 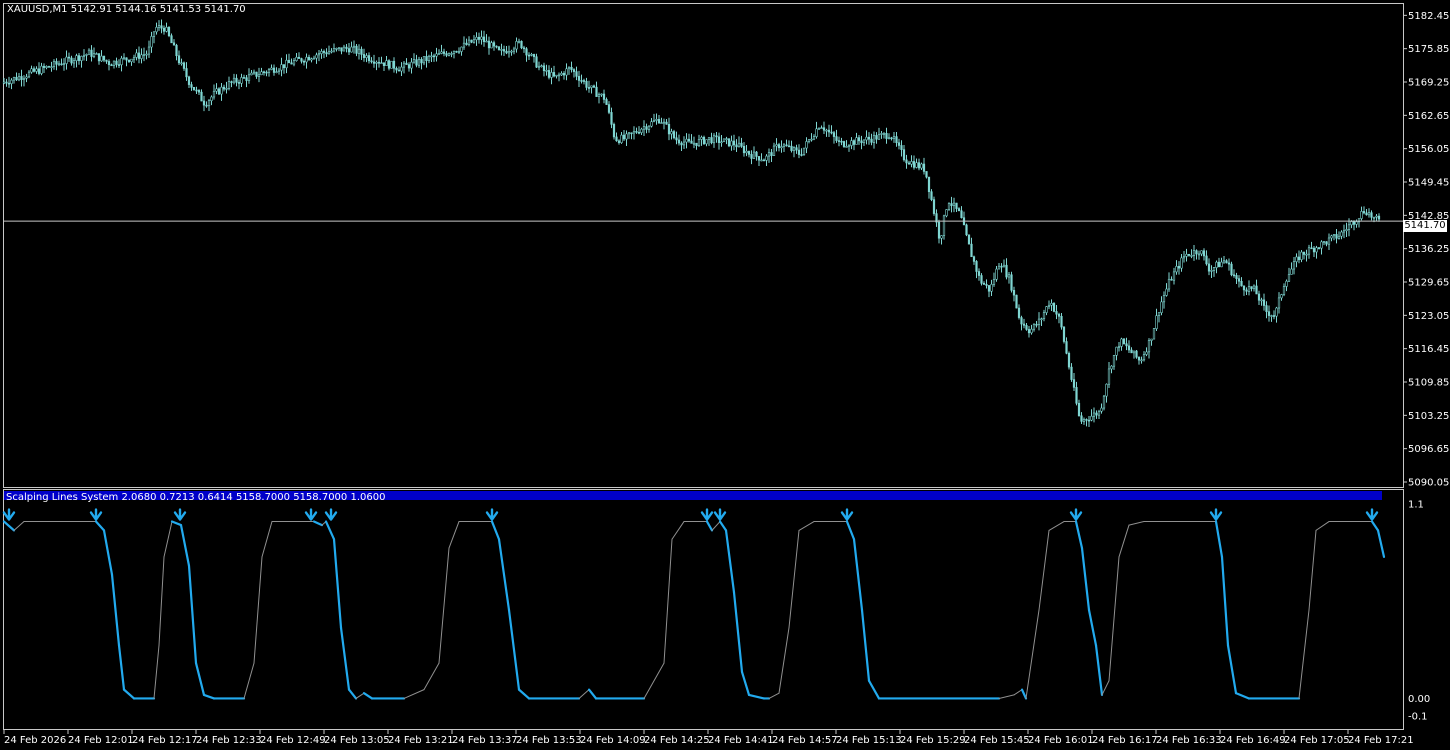 What do you see at coordinates (1061, 740) in the screenshot?
I see `time-tick-label: 24 Feb 16:01` at bounding box center [1061, 740].